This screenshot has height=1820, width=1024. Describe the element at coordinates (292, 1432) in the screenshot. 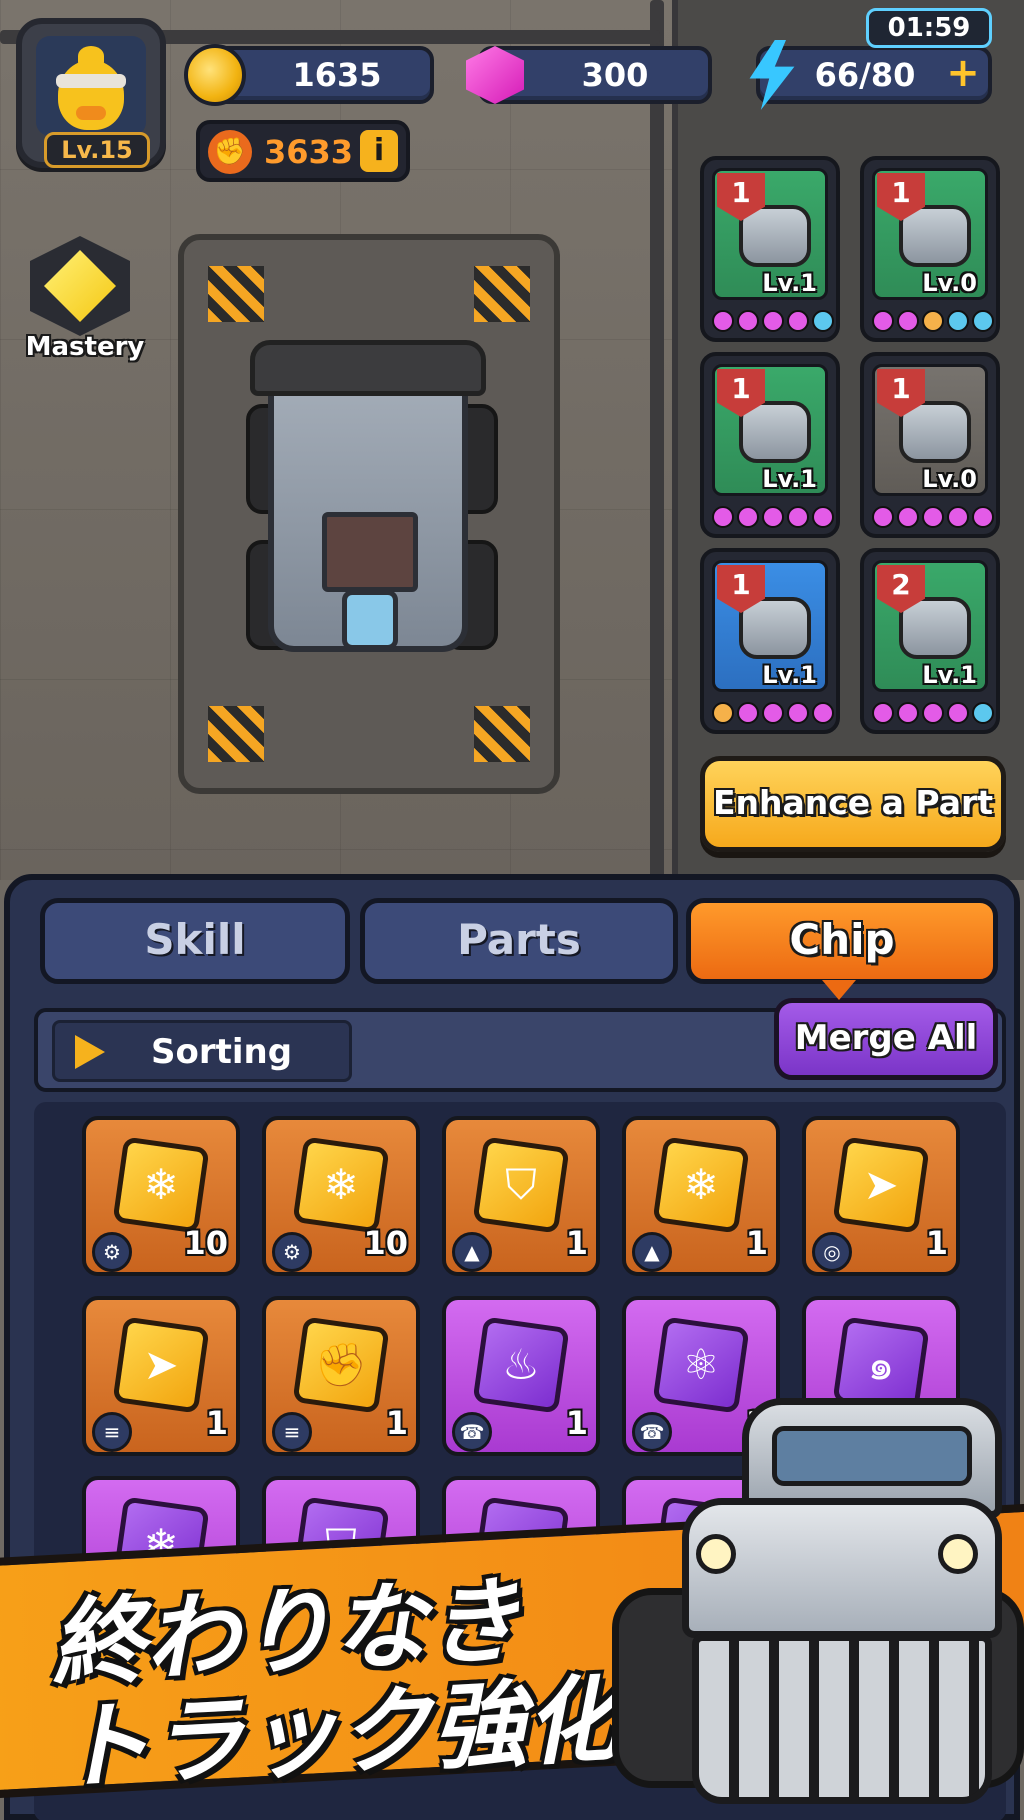

I see `chip-type-icon: ≡` at that location.